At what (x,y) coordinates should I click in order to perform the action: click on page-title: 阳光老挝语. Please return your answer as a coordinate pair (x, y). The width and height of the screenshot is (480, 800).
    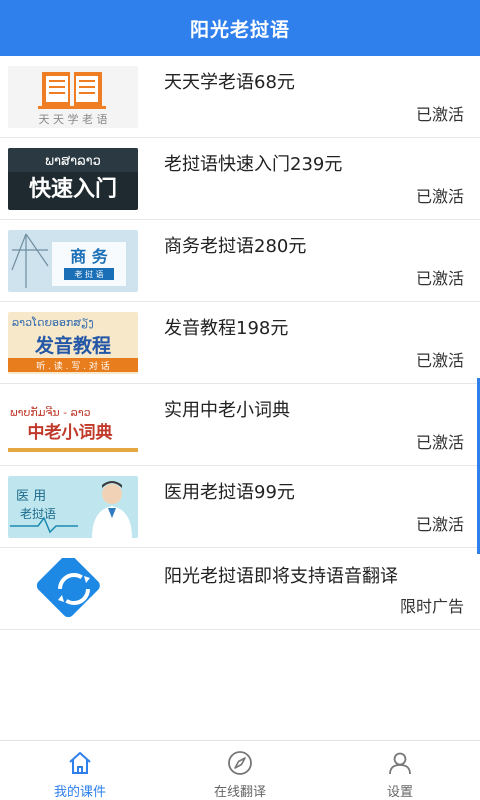
    Looking at the image, I should click on (239, 29).